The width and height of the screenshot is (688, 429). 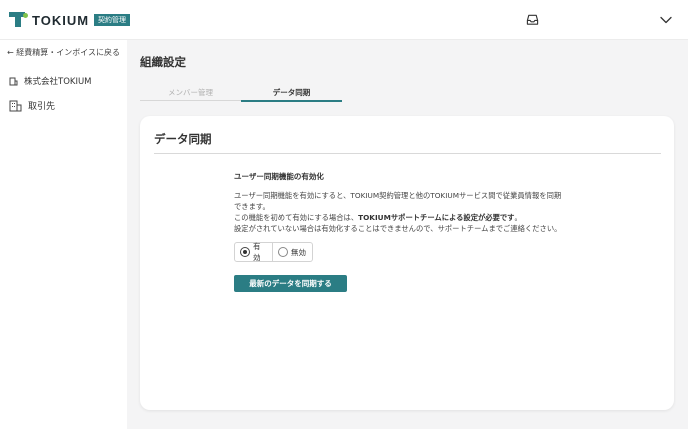 What do you see at coordinates (290, 283) in the screenshot?
I see `sync-latest-data-button: 最新のデータを同期する` at bounding box center [290, 283].